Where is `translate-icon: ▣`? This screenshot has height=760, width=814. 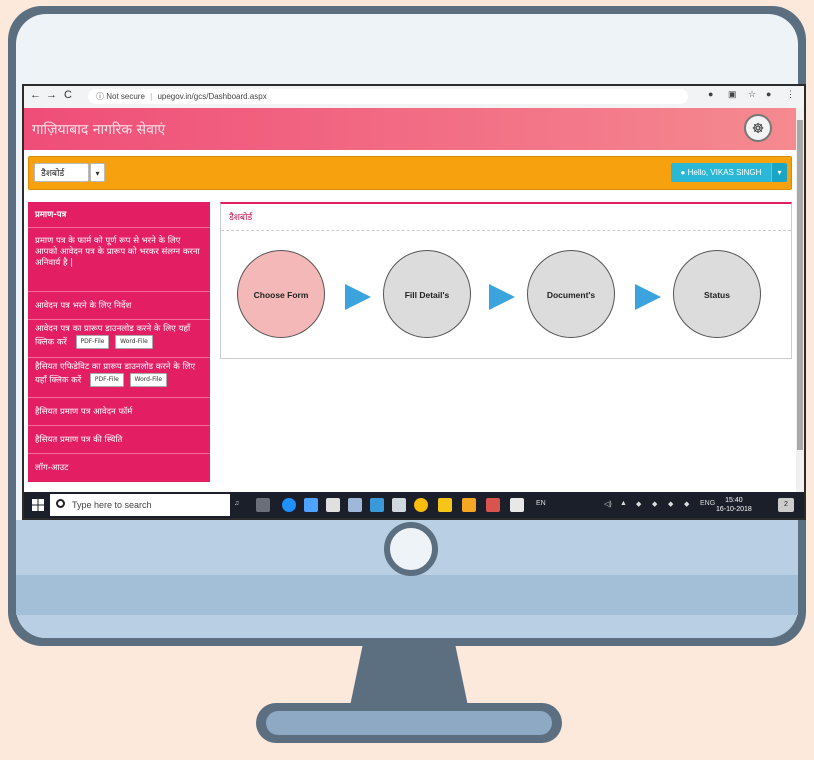
translate-icon: ▣ is located at coordinates (732, 94).